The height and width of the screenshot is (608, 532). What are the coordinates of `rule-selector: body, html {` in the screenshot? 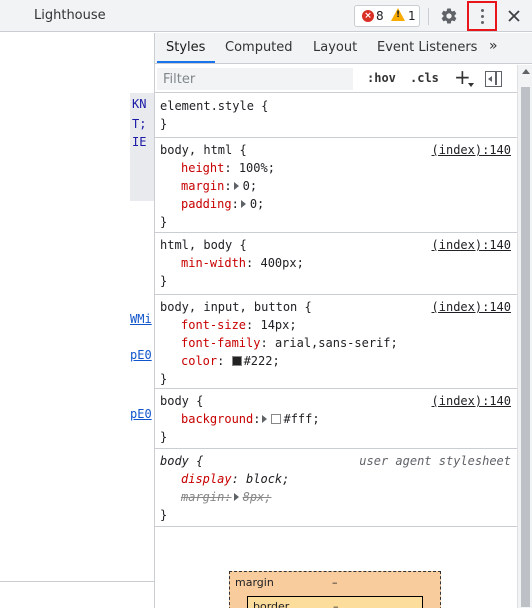 It's located at (203, 150).